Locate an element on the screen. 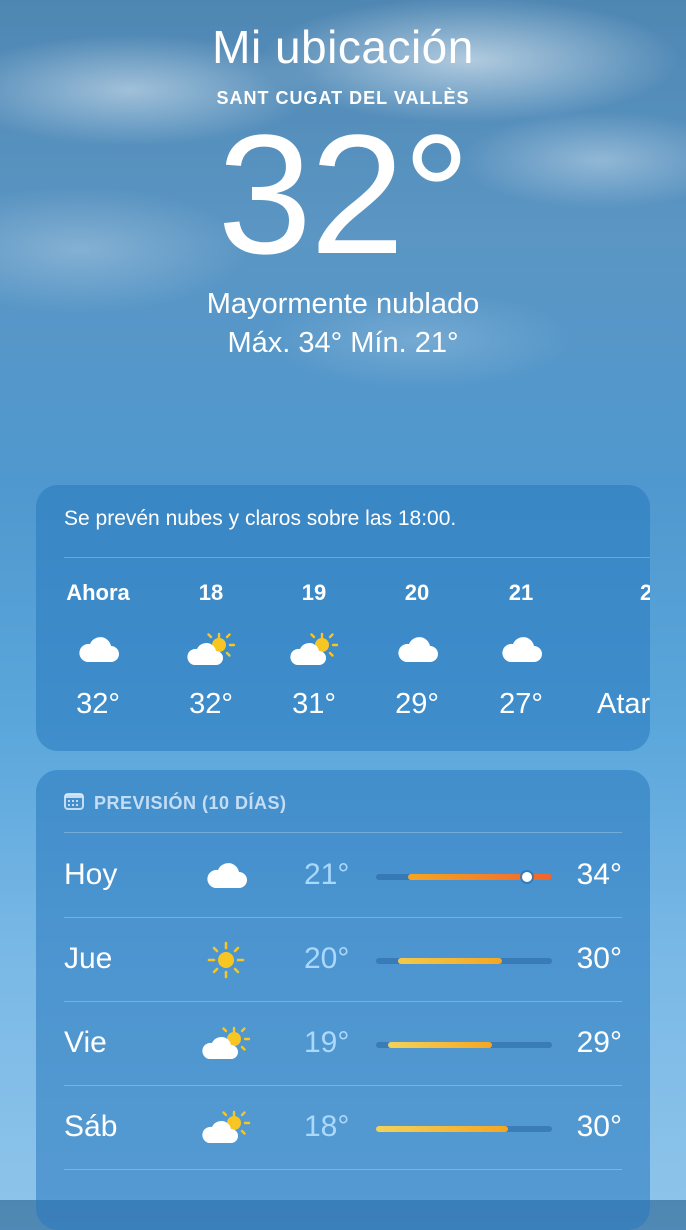  current-temp-dot is located at coordinates (527, 877).